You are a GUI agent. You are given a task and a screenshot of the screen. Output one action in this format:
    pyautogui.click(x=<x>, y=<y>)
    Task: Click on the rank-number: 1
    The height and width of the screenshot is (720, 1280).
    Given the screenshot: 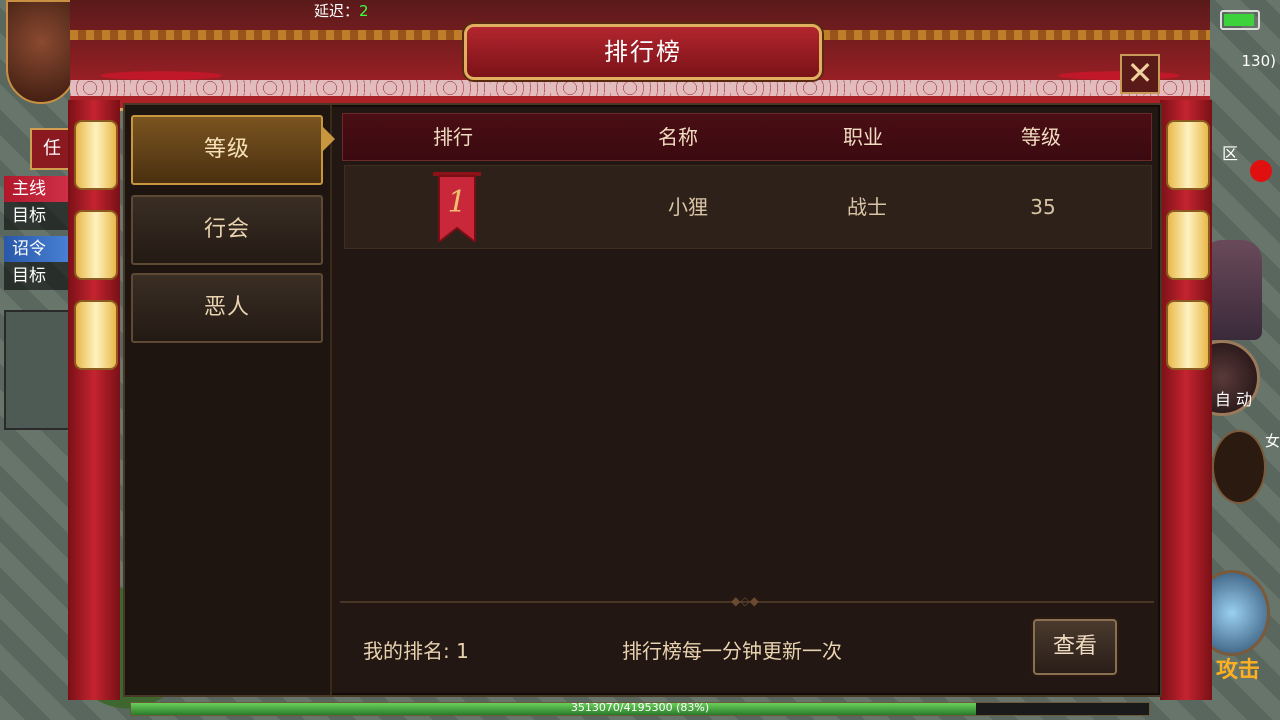 What is the action you would take?
    pyautogui.click(x=456, y=202)
    